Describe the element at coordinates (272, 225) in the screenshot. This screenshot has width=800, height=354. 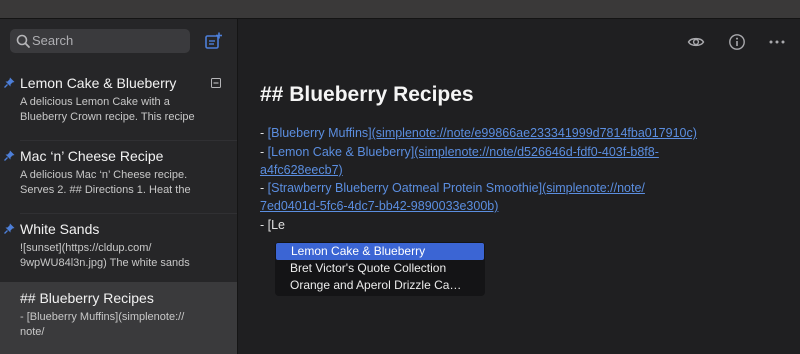
I see `note-line-typing: - [Le` at that location.